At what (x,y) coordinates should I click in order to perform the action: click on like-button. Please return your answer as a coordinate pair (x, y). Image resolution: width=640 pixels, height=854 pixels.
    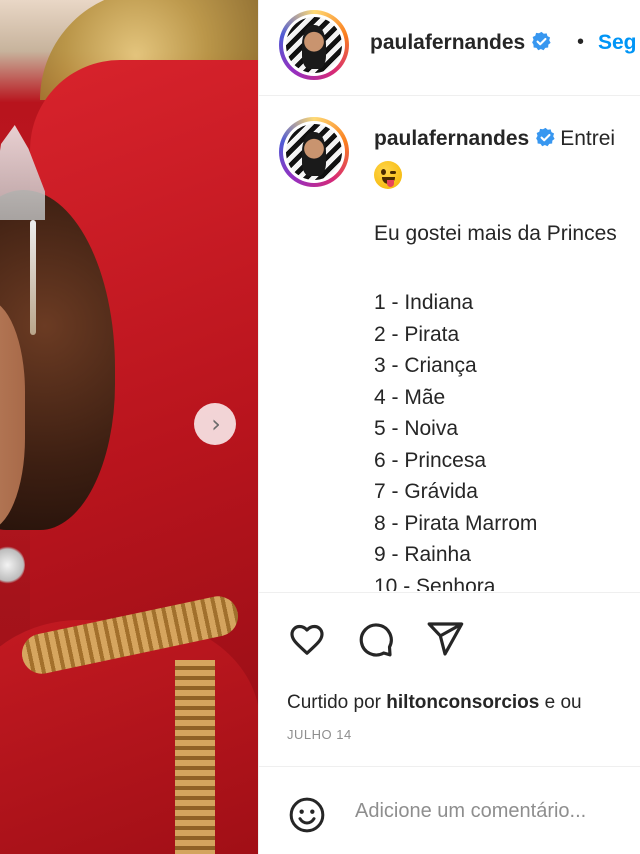
    Looking at the image, I should click on (307, 639).